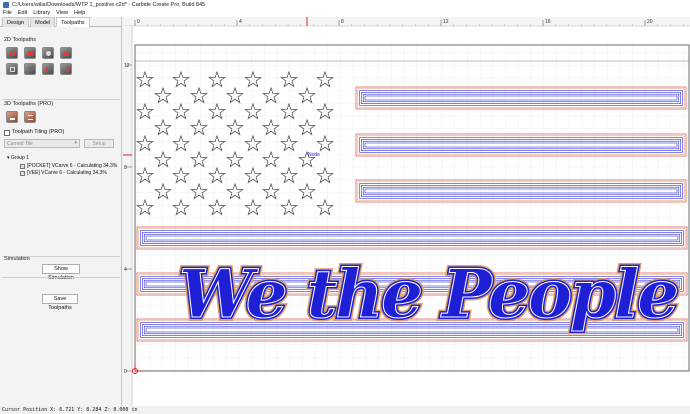 The width and height of the screenshot is (690, 414). I want to click on chamfer-icon, so click(48, 69).